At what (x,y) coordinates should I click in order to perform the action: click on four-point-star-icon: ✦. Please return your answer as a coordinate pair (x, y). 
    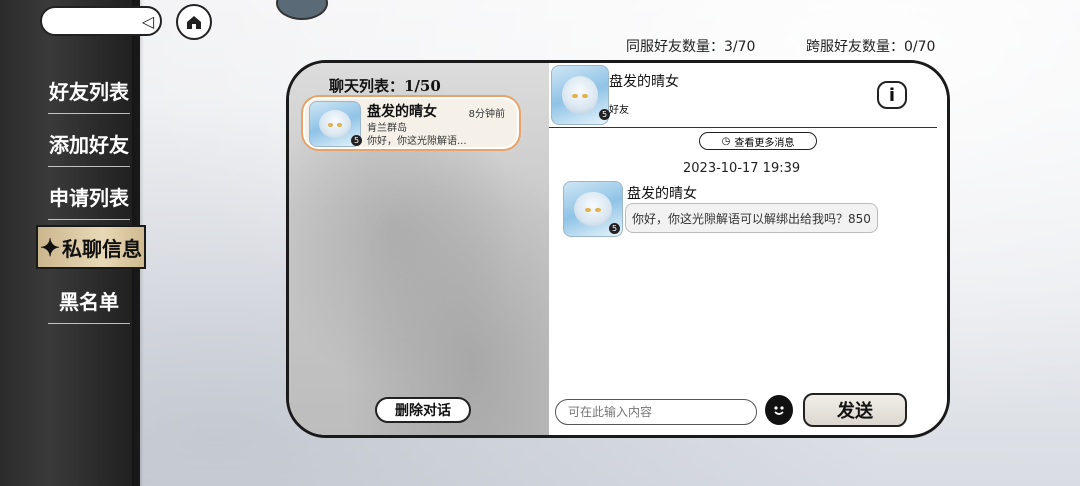
    Looking at the image, I should click on (50, 247).